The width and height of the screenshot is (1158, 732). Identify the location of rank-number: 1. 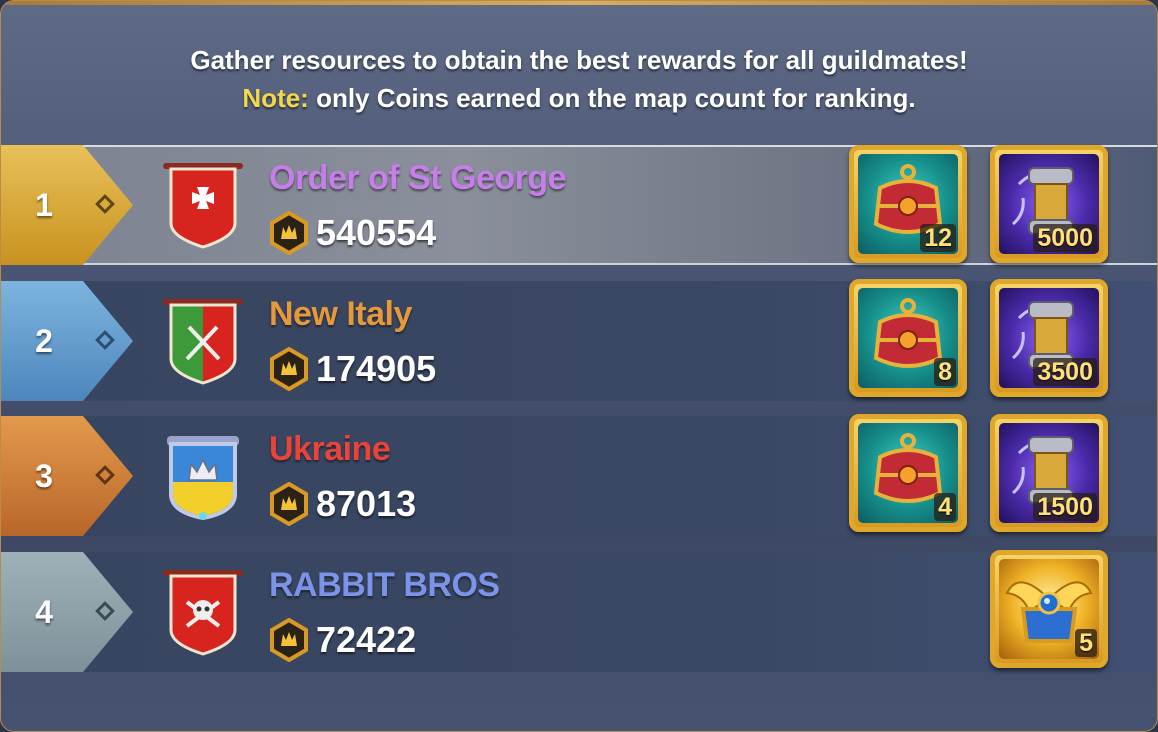
(44, 205).